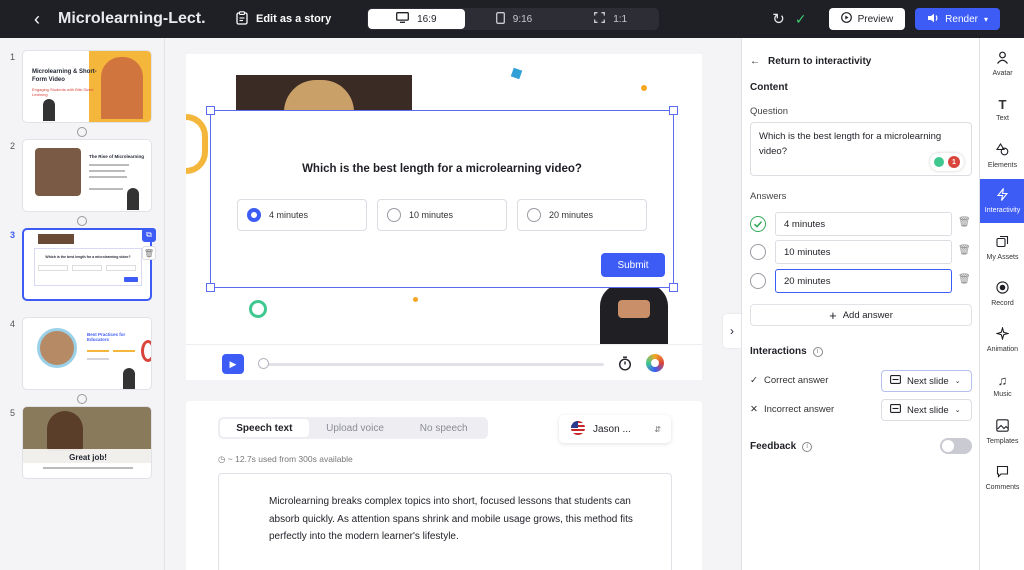 This screenshot has width=1024, height=570. What do you see at coordinates (926, 410) in the screenshot?
I see `incorrect-action-dropdown: Next slide ⌄` at bounding box center [926, 410].